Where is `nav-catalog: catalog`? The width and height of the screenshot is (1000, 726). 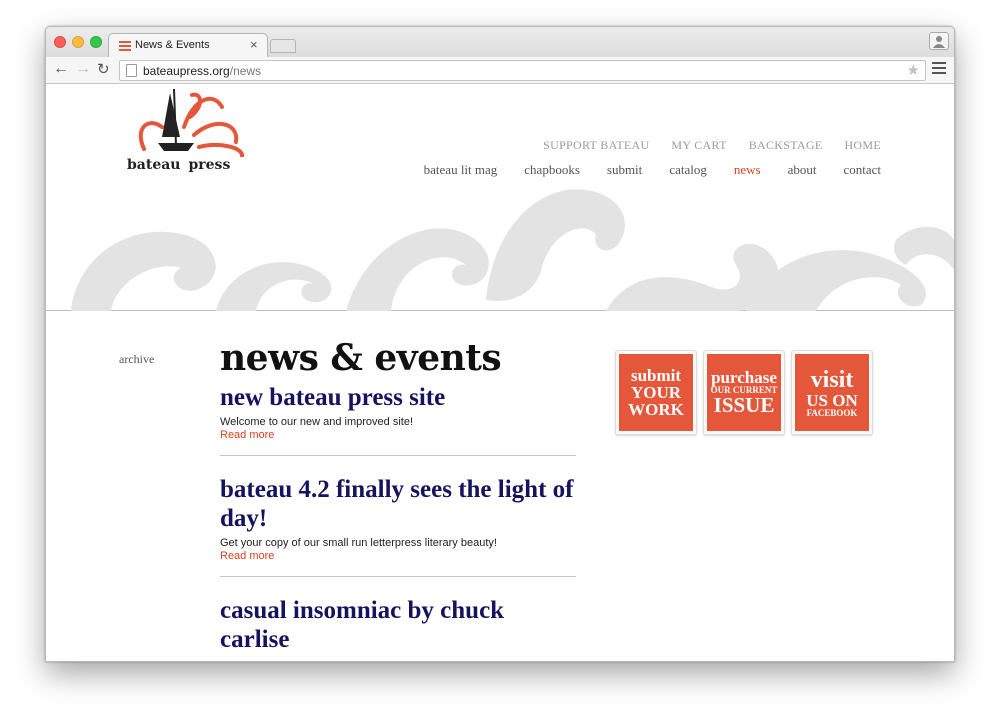 nav-catalog: catalog is located at coordinates (688, 170).